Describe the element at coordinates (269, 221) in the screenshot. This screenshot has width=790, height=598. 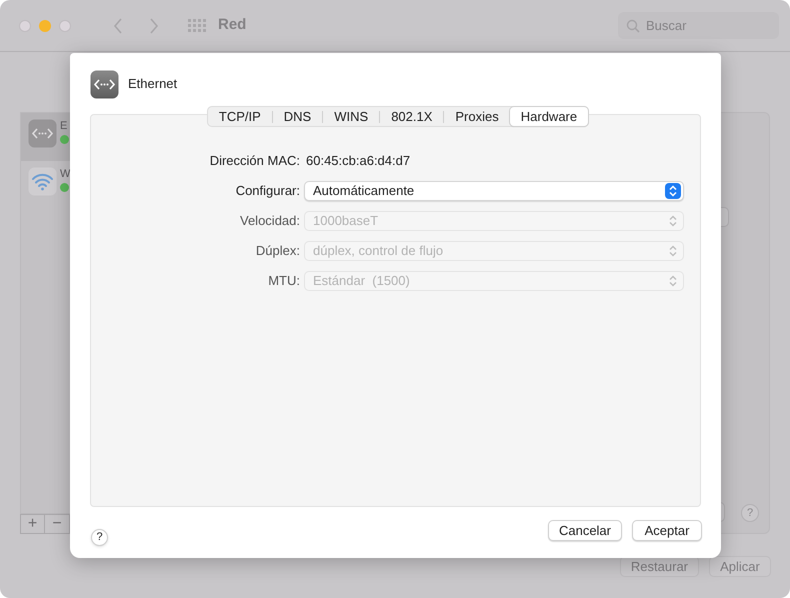
I see `field-label: Velocidad:` at that location.